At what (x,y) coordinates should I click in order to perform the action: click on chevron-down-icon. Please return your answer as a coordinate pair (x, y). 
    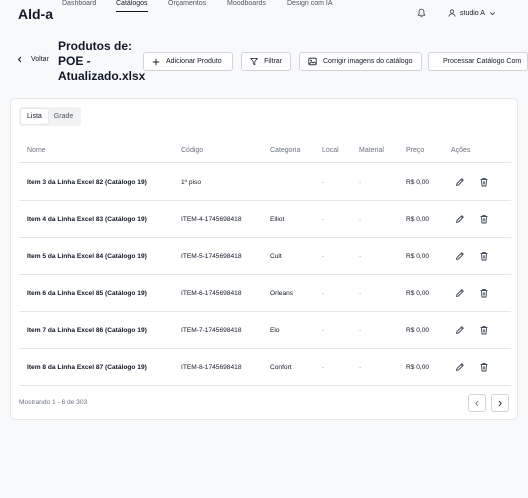
    Looking at the image, I should click on (492, 13).